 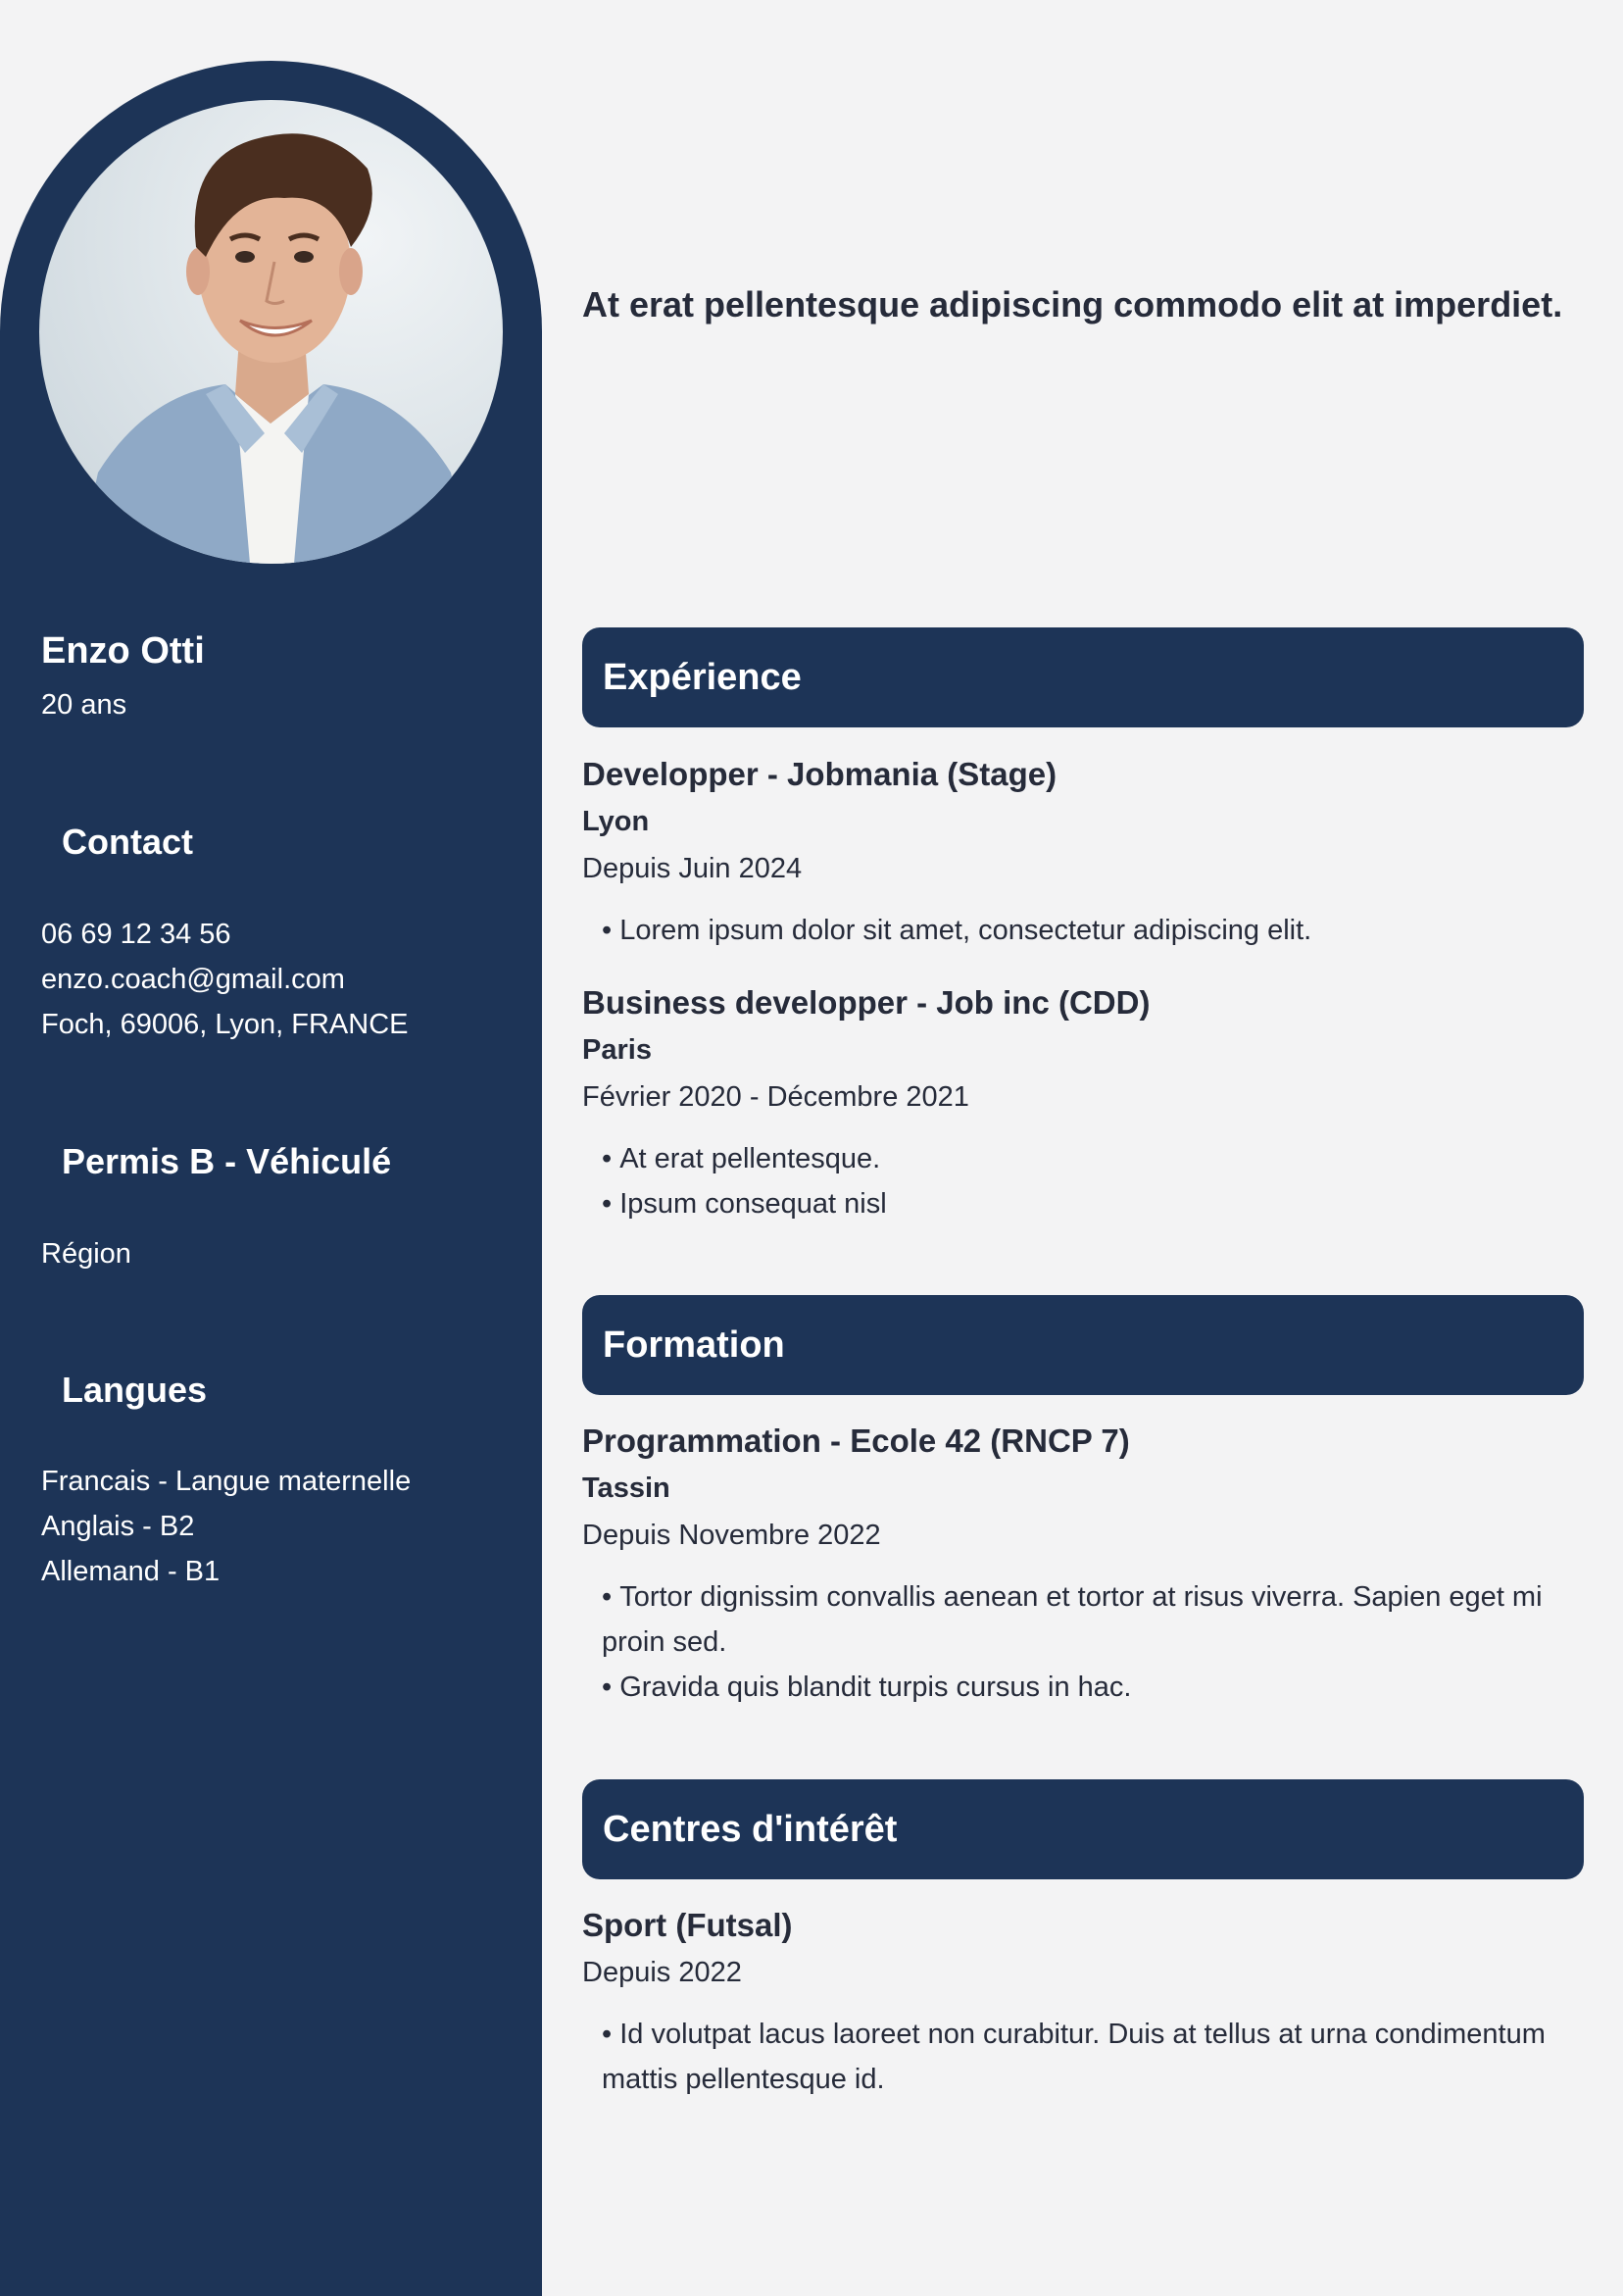 I want to click on language-item: Anglais - B2, so click(x=118, y=1526).